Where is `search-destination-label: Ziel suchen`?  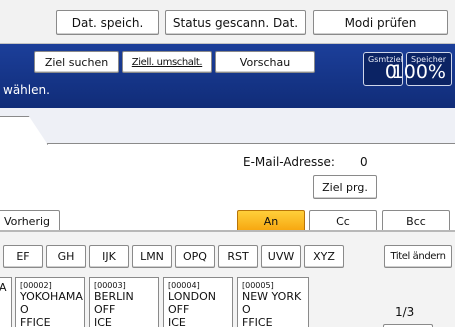
search-destination-label: Ziel suchen is located at coordinates (76, 62).